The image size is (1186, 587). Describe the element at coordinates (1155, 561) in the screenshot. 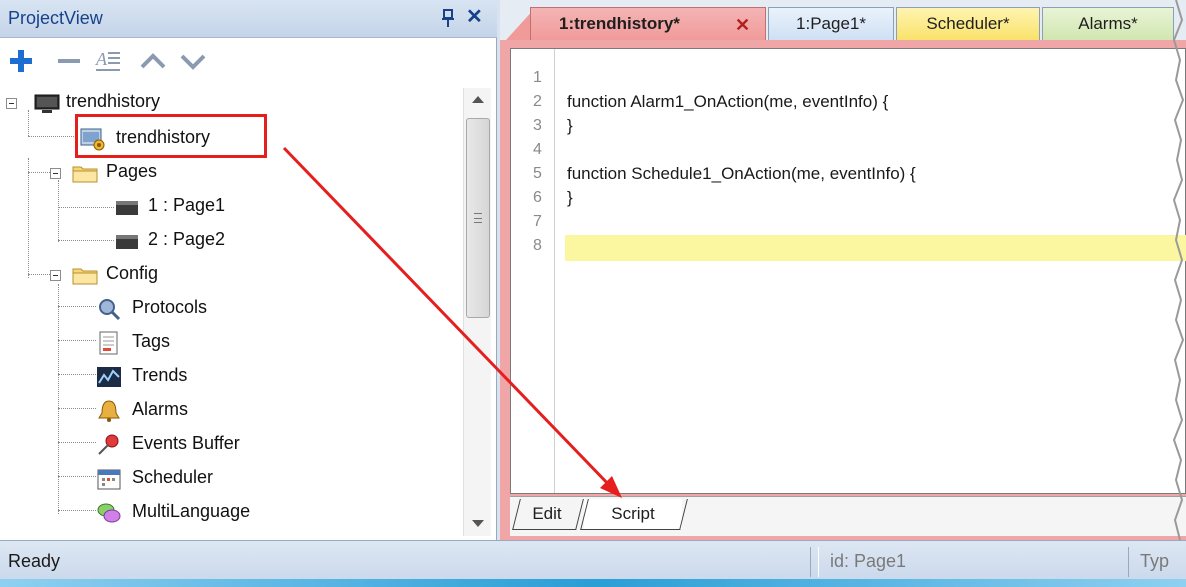

I see `status-type: Typ` at that location.